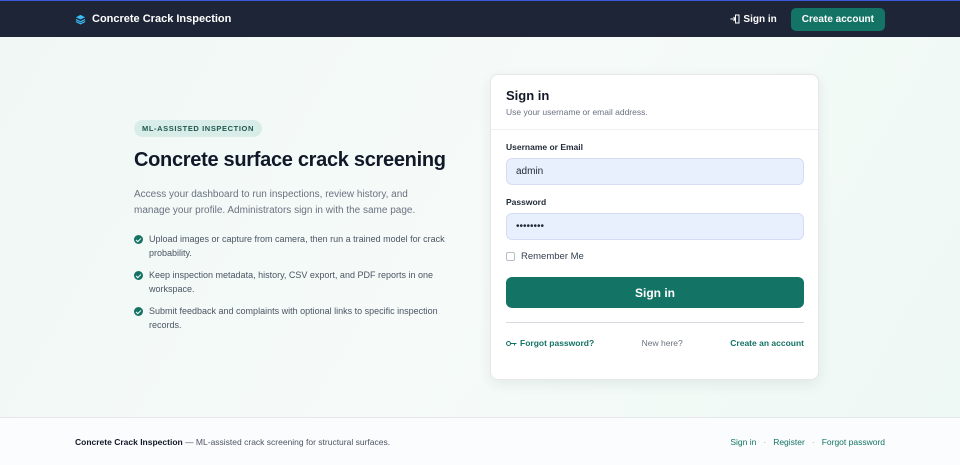  What do you see at coordinates (807, 442) in the screenshot?
I see `footer-links: Sign in · Register · Forgot password` at bounding box center [807, 442].